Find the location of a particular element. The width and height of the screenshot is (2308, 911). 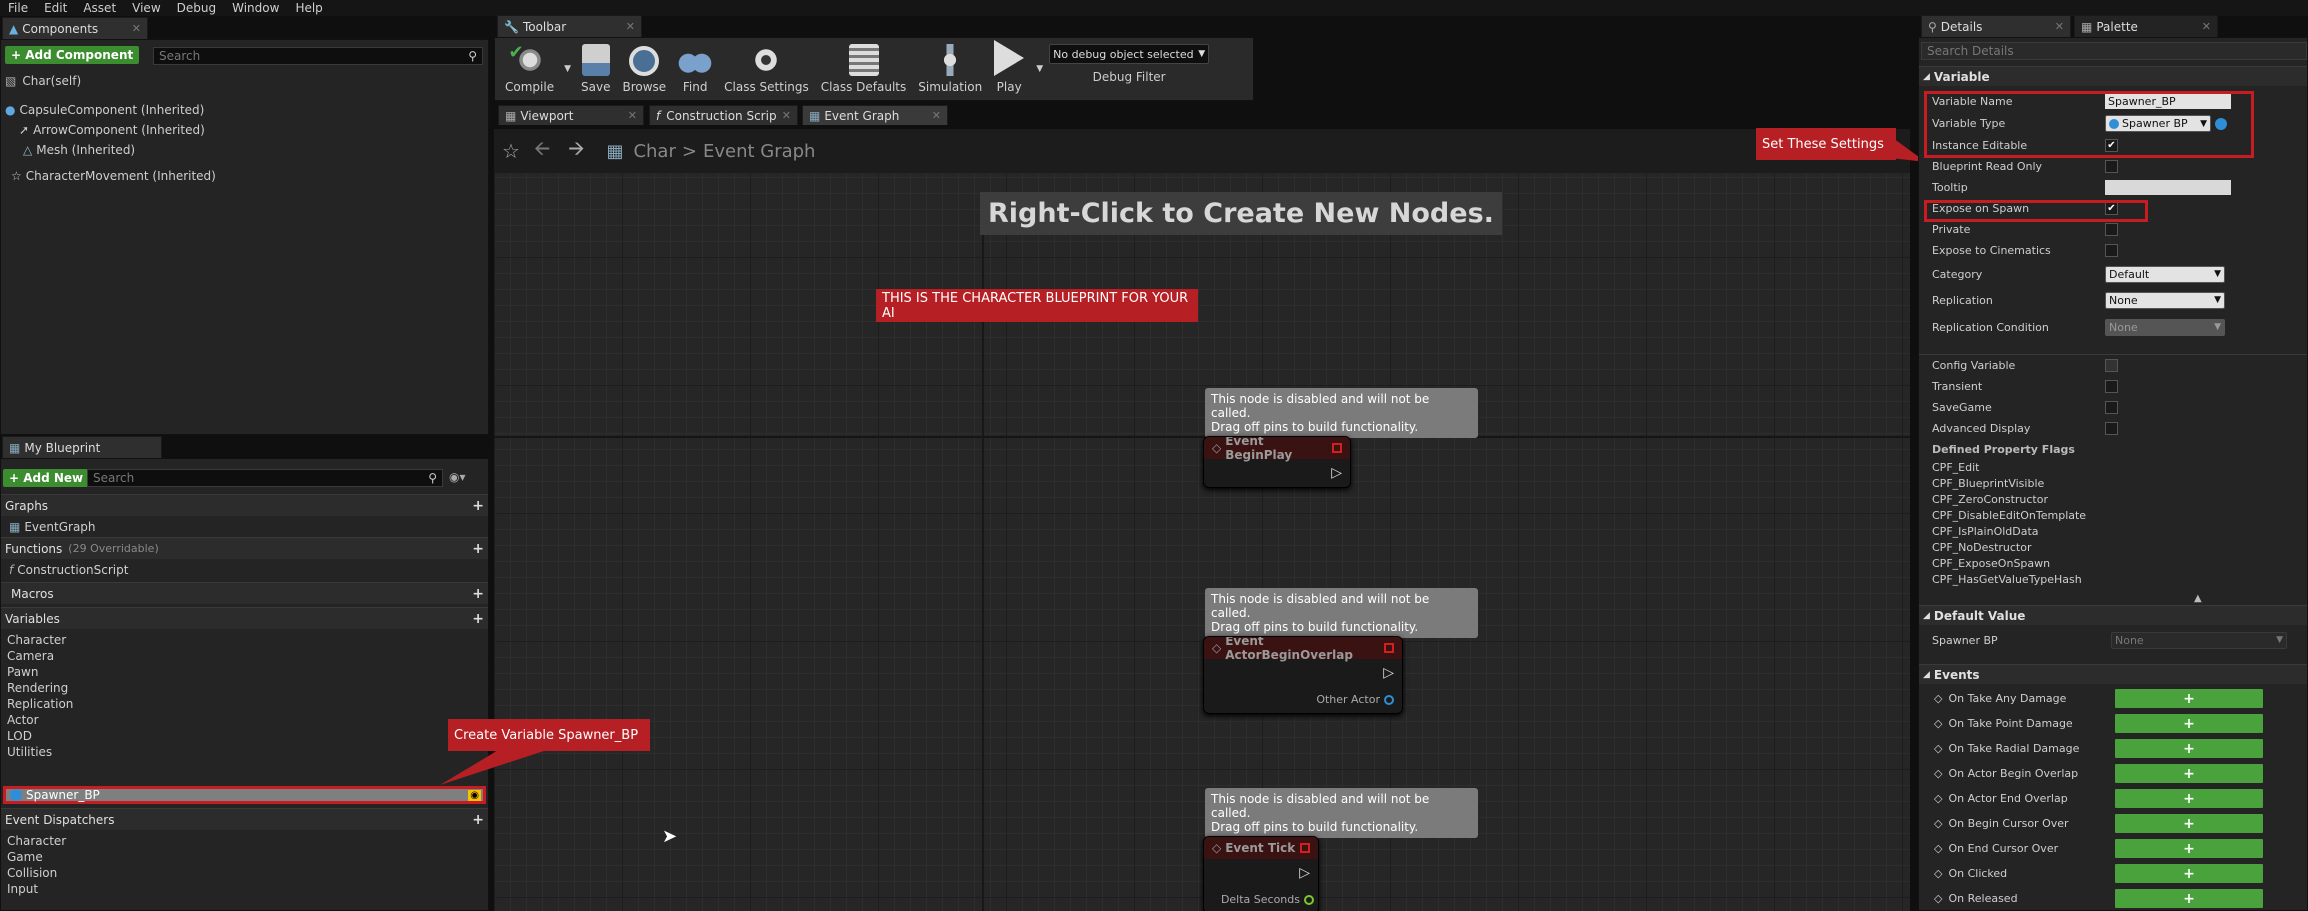

private-checkbox is located at coordinates (2111, 229).